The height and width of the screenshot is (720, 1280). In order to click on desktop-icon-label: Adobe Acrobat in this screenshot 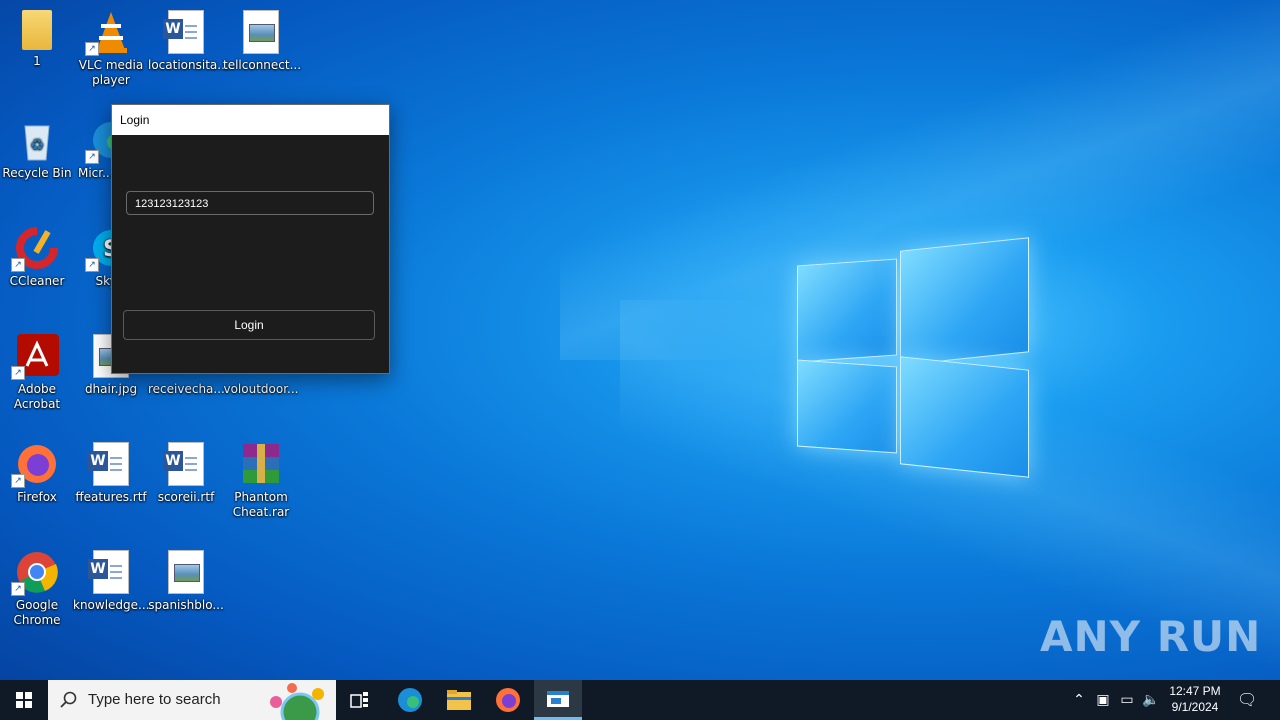, I will do `click(37, 396)`.